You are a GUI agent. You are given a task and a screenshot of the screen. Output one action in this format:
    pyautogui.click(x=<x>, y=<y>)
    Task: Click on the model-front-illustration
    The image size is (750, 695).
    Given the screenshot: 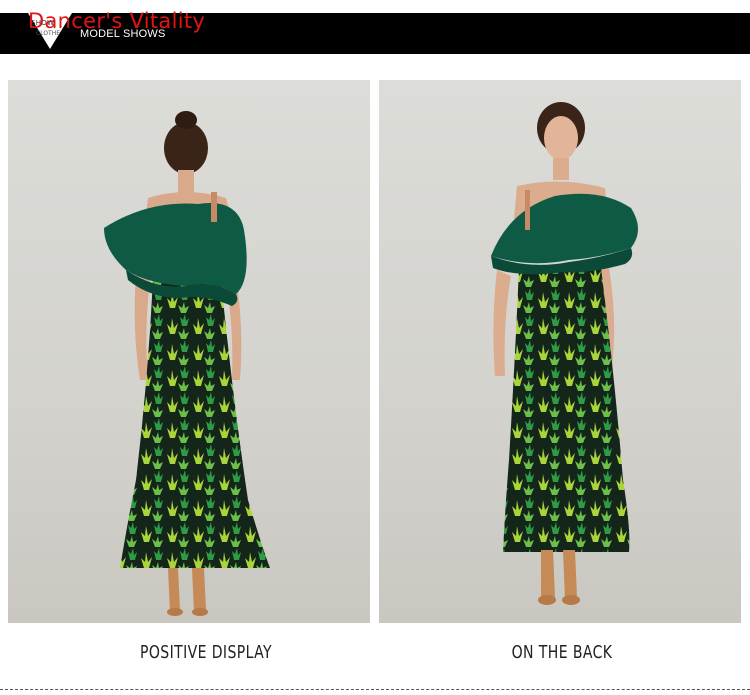 What is the action you would take?
    pyautogui.click(x=564, y=353)
    